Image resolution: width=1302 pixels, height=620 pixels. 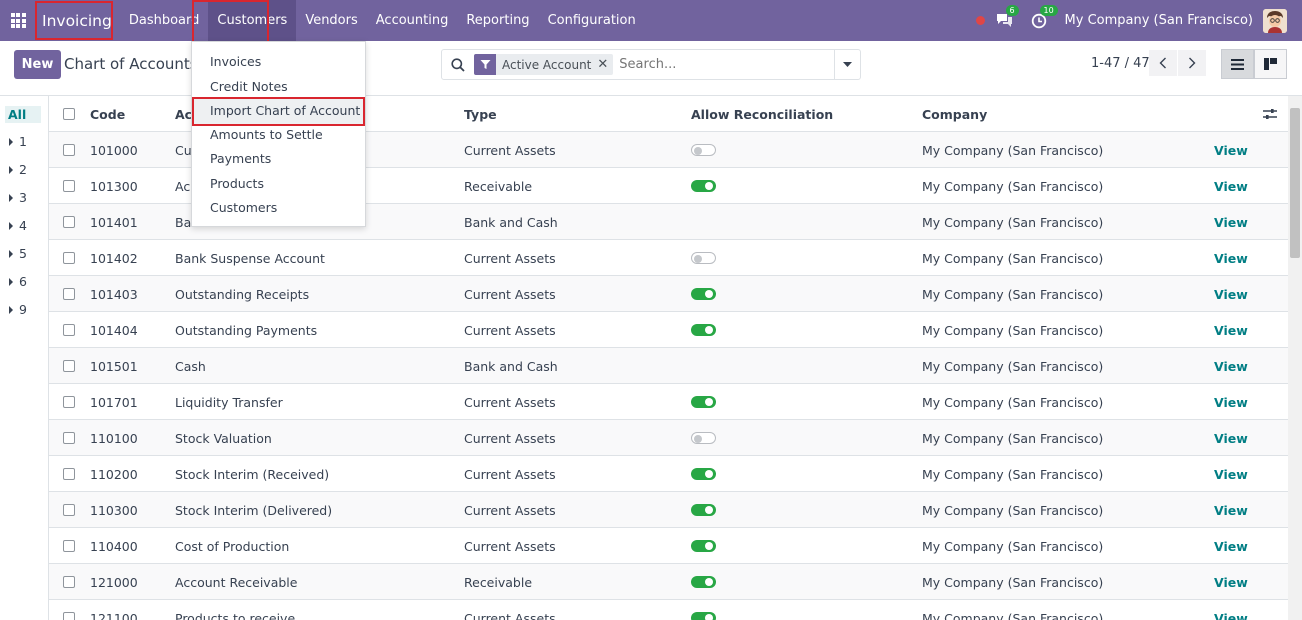 What do you see at coordinates (285, 110) in the screenshot?
I see `menu-item-import-chart-of-account: Import Chart of Account` at bounding box center [285, 110].